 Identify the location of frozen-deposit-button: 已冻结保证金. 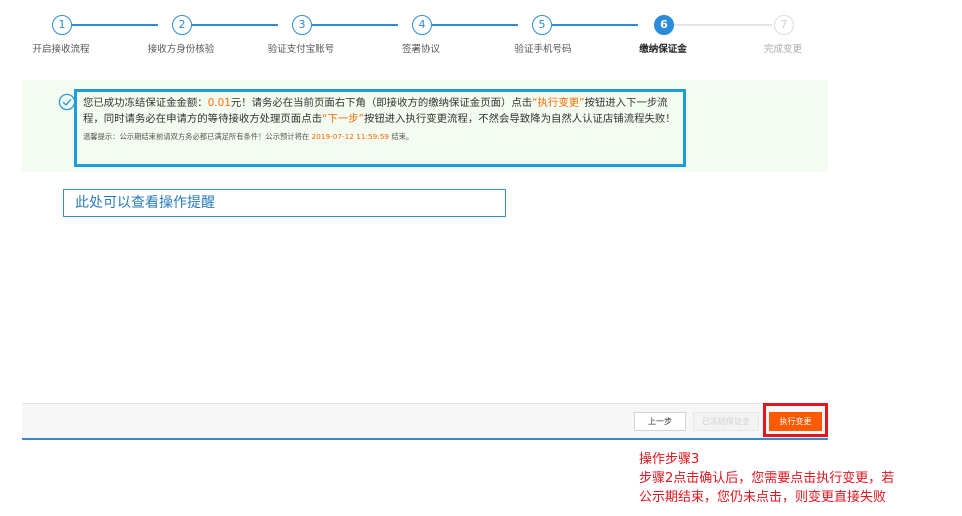
(726, 421).